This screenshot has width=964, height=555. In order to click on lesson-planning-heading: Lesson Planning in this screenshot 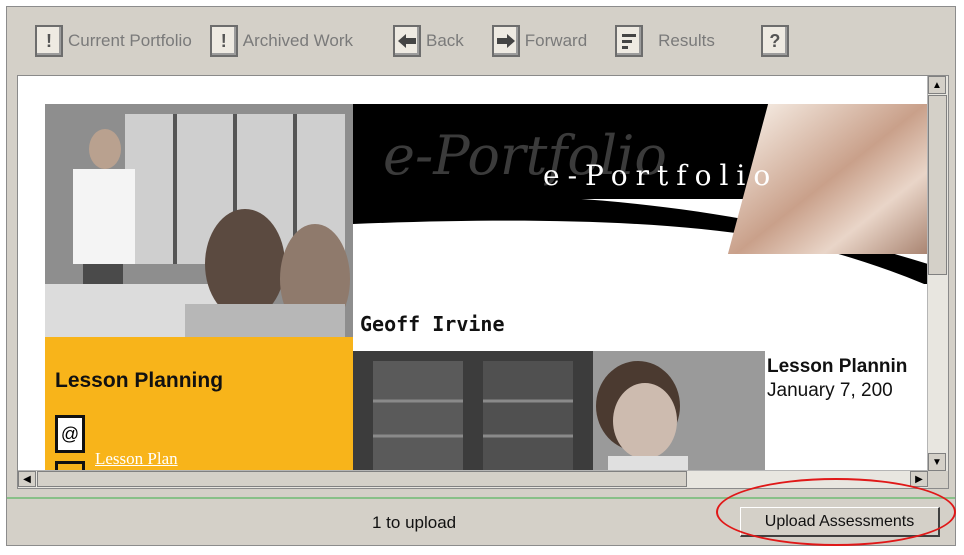, I will do `click(139, 380)`.